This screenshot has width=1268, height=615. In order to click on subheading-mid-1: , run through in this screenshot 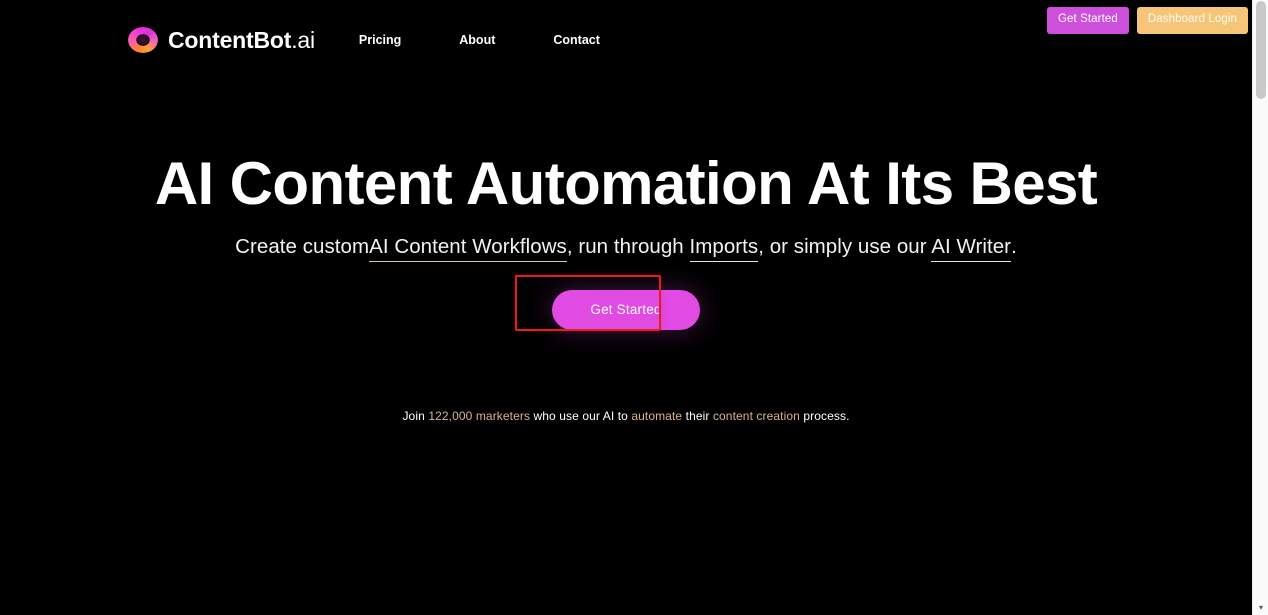, I will do `click(628, 247)`.